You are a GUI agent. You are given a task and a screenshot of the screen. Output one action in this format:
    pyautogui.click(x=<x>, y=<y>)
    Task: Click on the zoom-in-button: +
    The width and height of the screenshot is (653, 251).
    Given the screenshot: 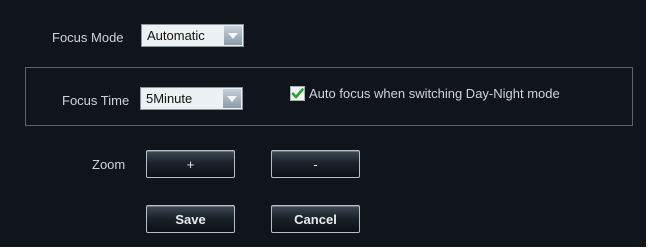 What is the action you would take?
    pyautogui.click(x=190, y=164)
    